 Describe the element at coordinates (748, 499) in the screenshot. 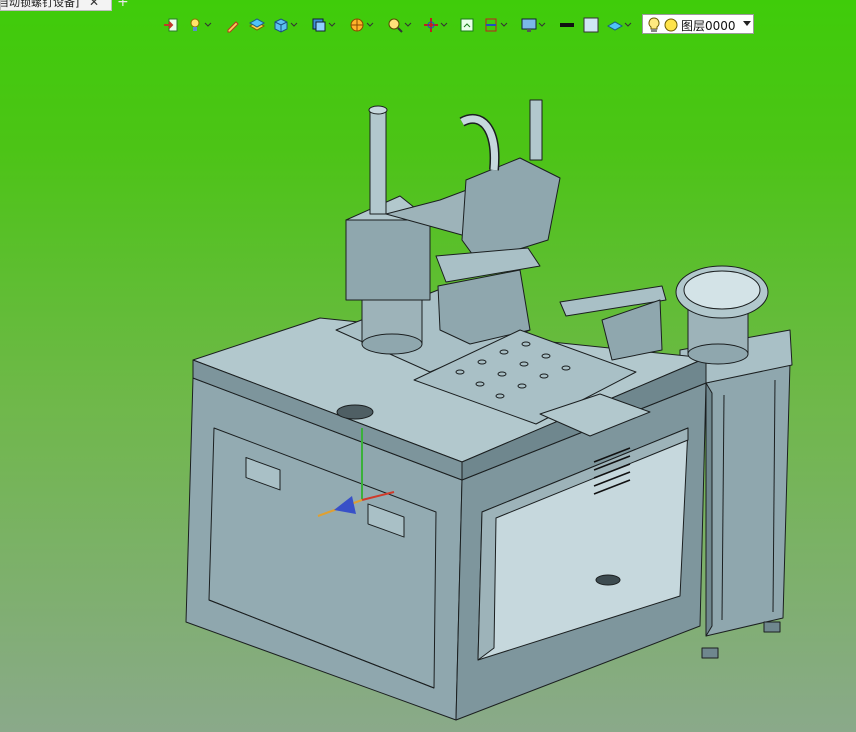

I see `feeder-cabinet` at that location.